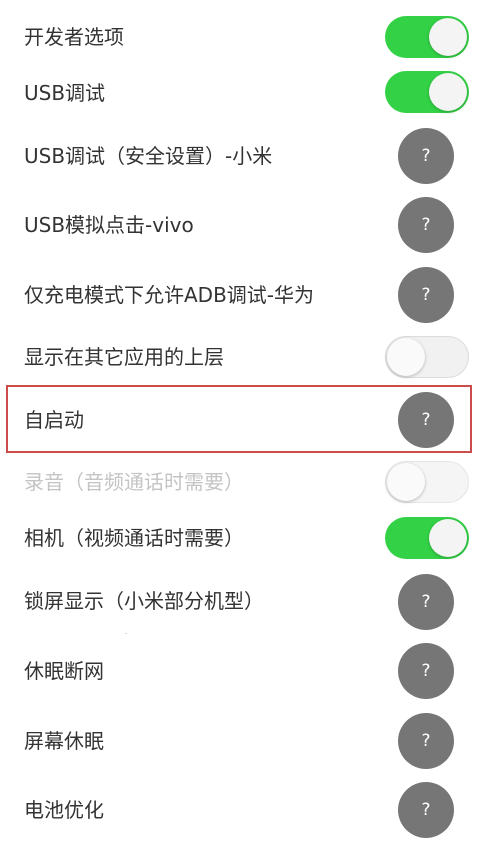 The image size is (500, 855). What do you see at coordinates (124, 357) in the screenshot?
I see `setting-label: 显示在其它应用的上层` at bounding box center [124, 357].